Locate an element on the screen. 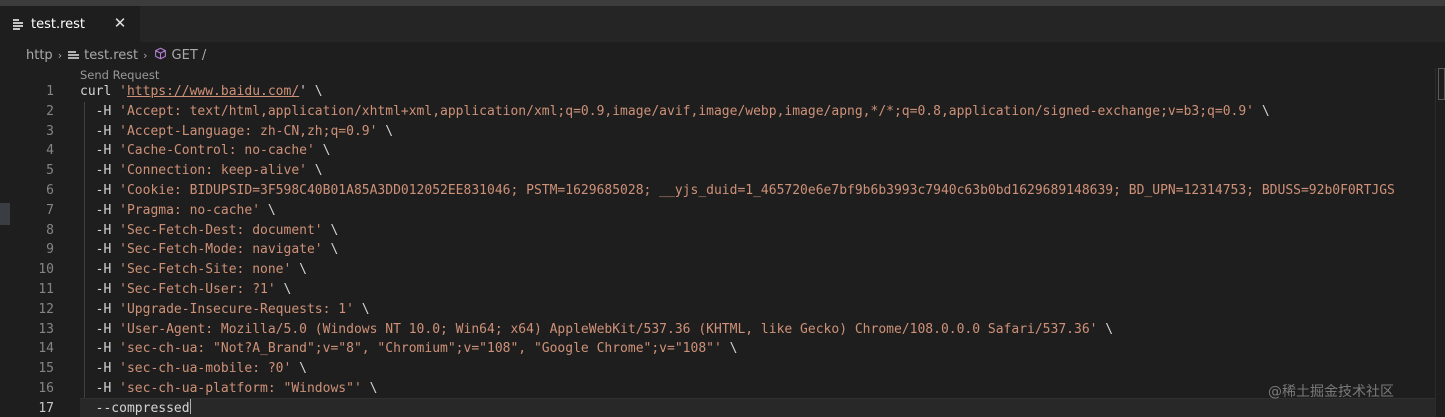 This screenshot has height=417, width=1445. line-number: 17 is located at coordinates (46, 408).